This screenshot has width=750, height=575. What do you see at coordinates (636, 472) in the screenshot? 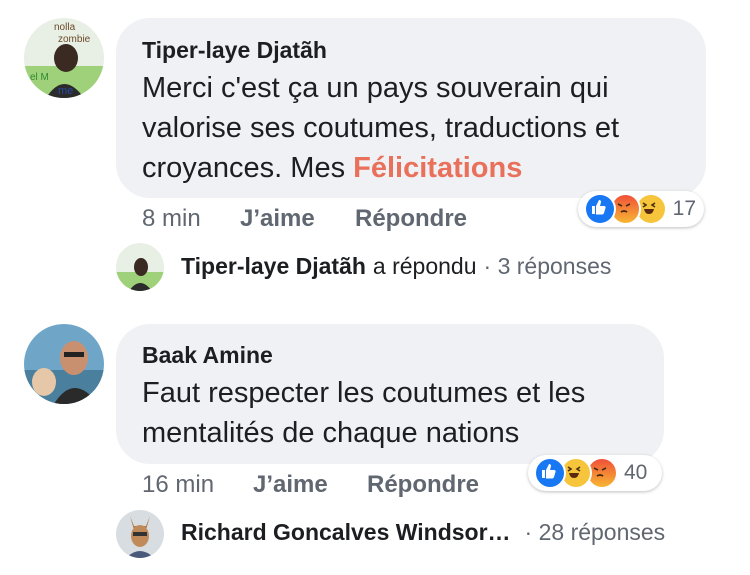
I see `reaction-count: 40` at bounding box center [636, 472].